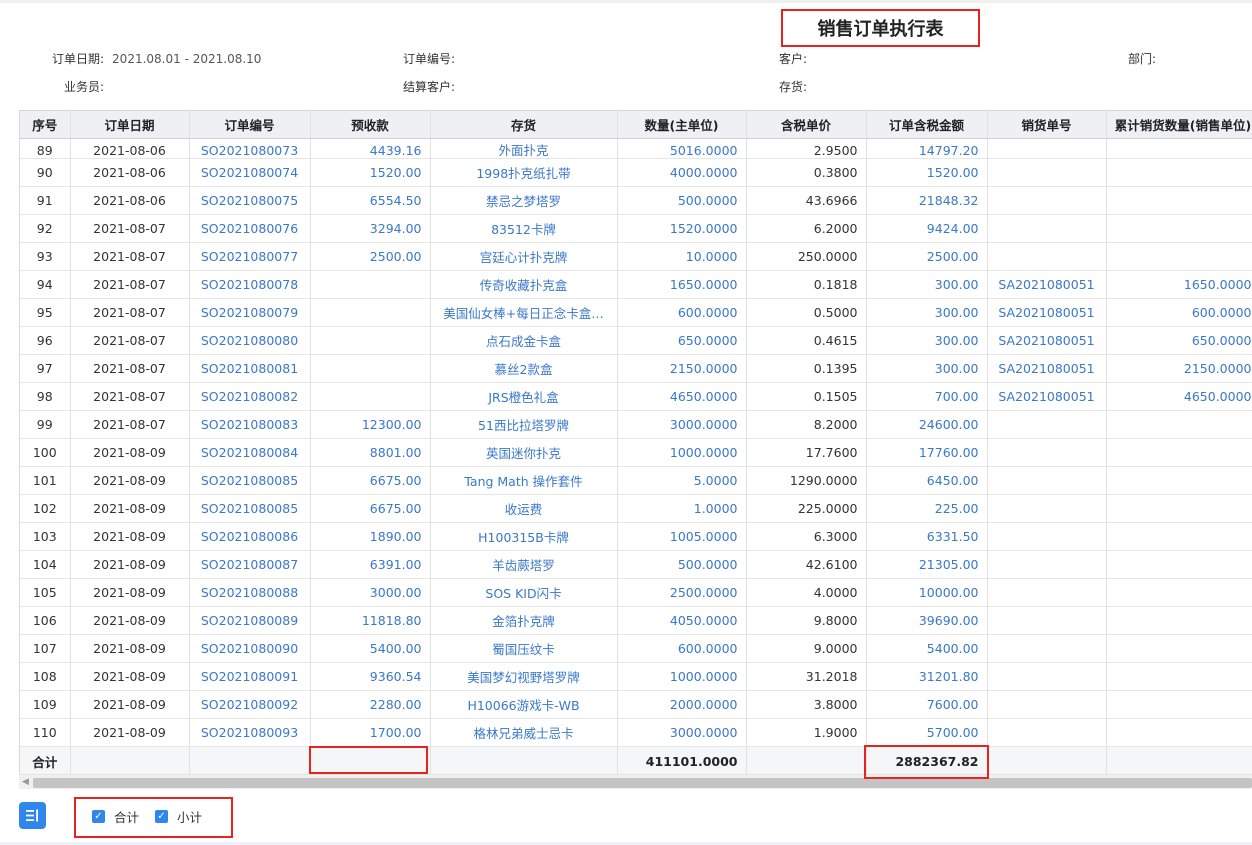 This screenshot has width=1252, height=845. What do you see at coordinates (250, 732) in the screenshot?
I see `cell-order-number: SO2021080093` at bounding box center [250, 732].